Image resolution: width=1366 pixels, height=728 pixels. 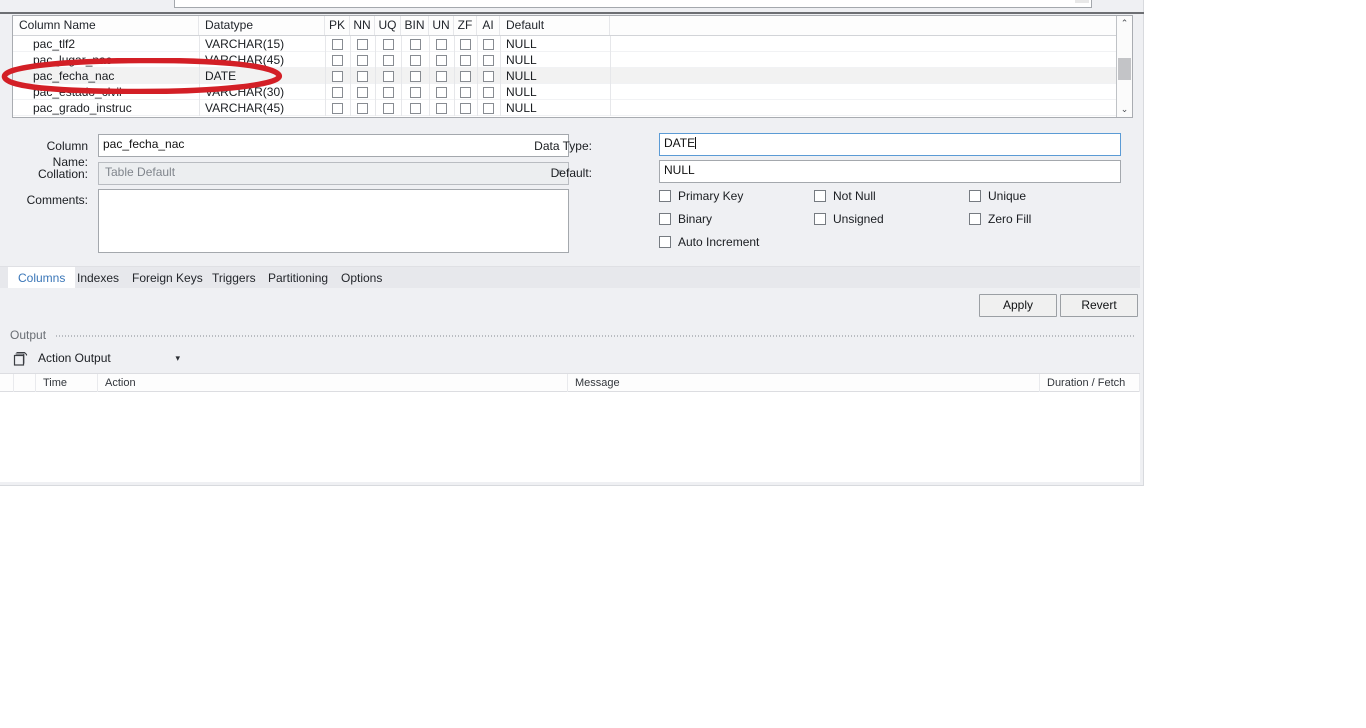 What do you see at coordinates (665, 219) in the screenshot?
I see `binary-checkbox` at bounding box center [665, 219].